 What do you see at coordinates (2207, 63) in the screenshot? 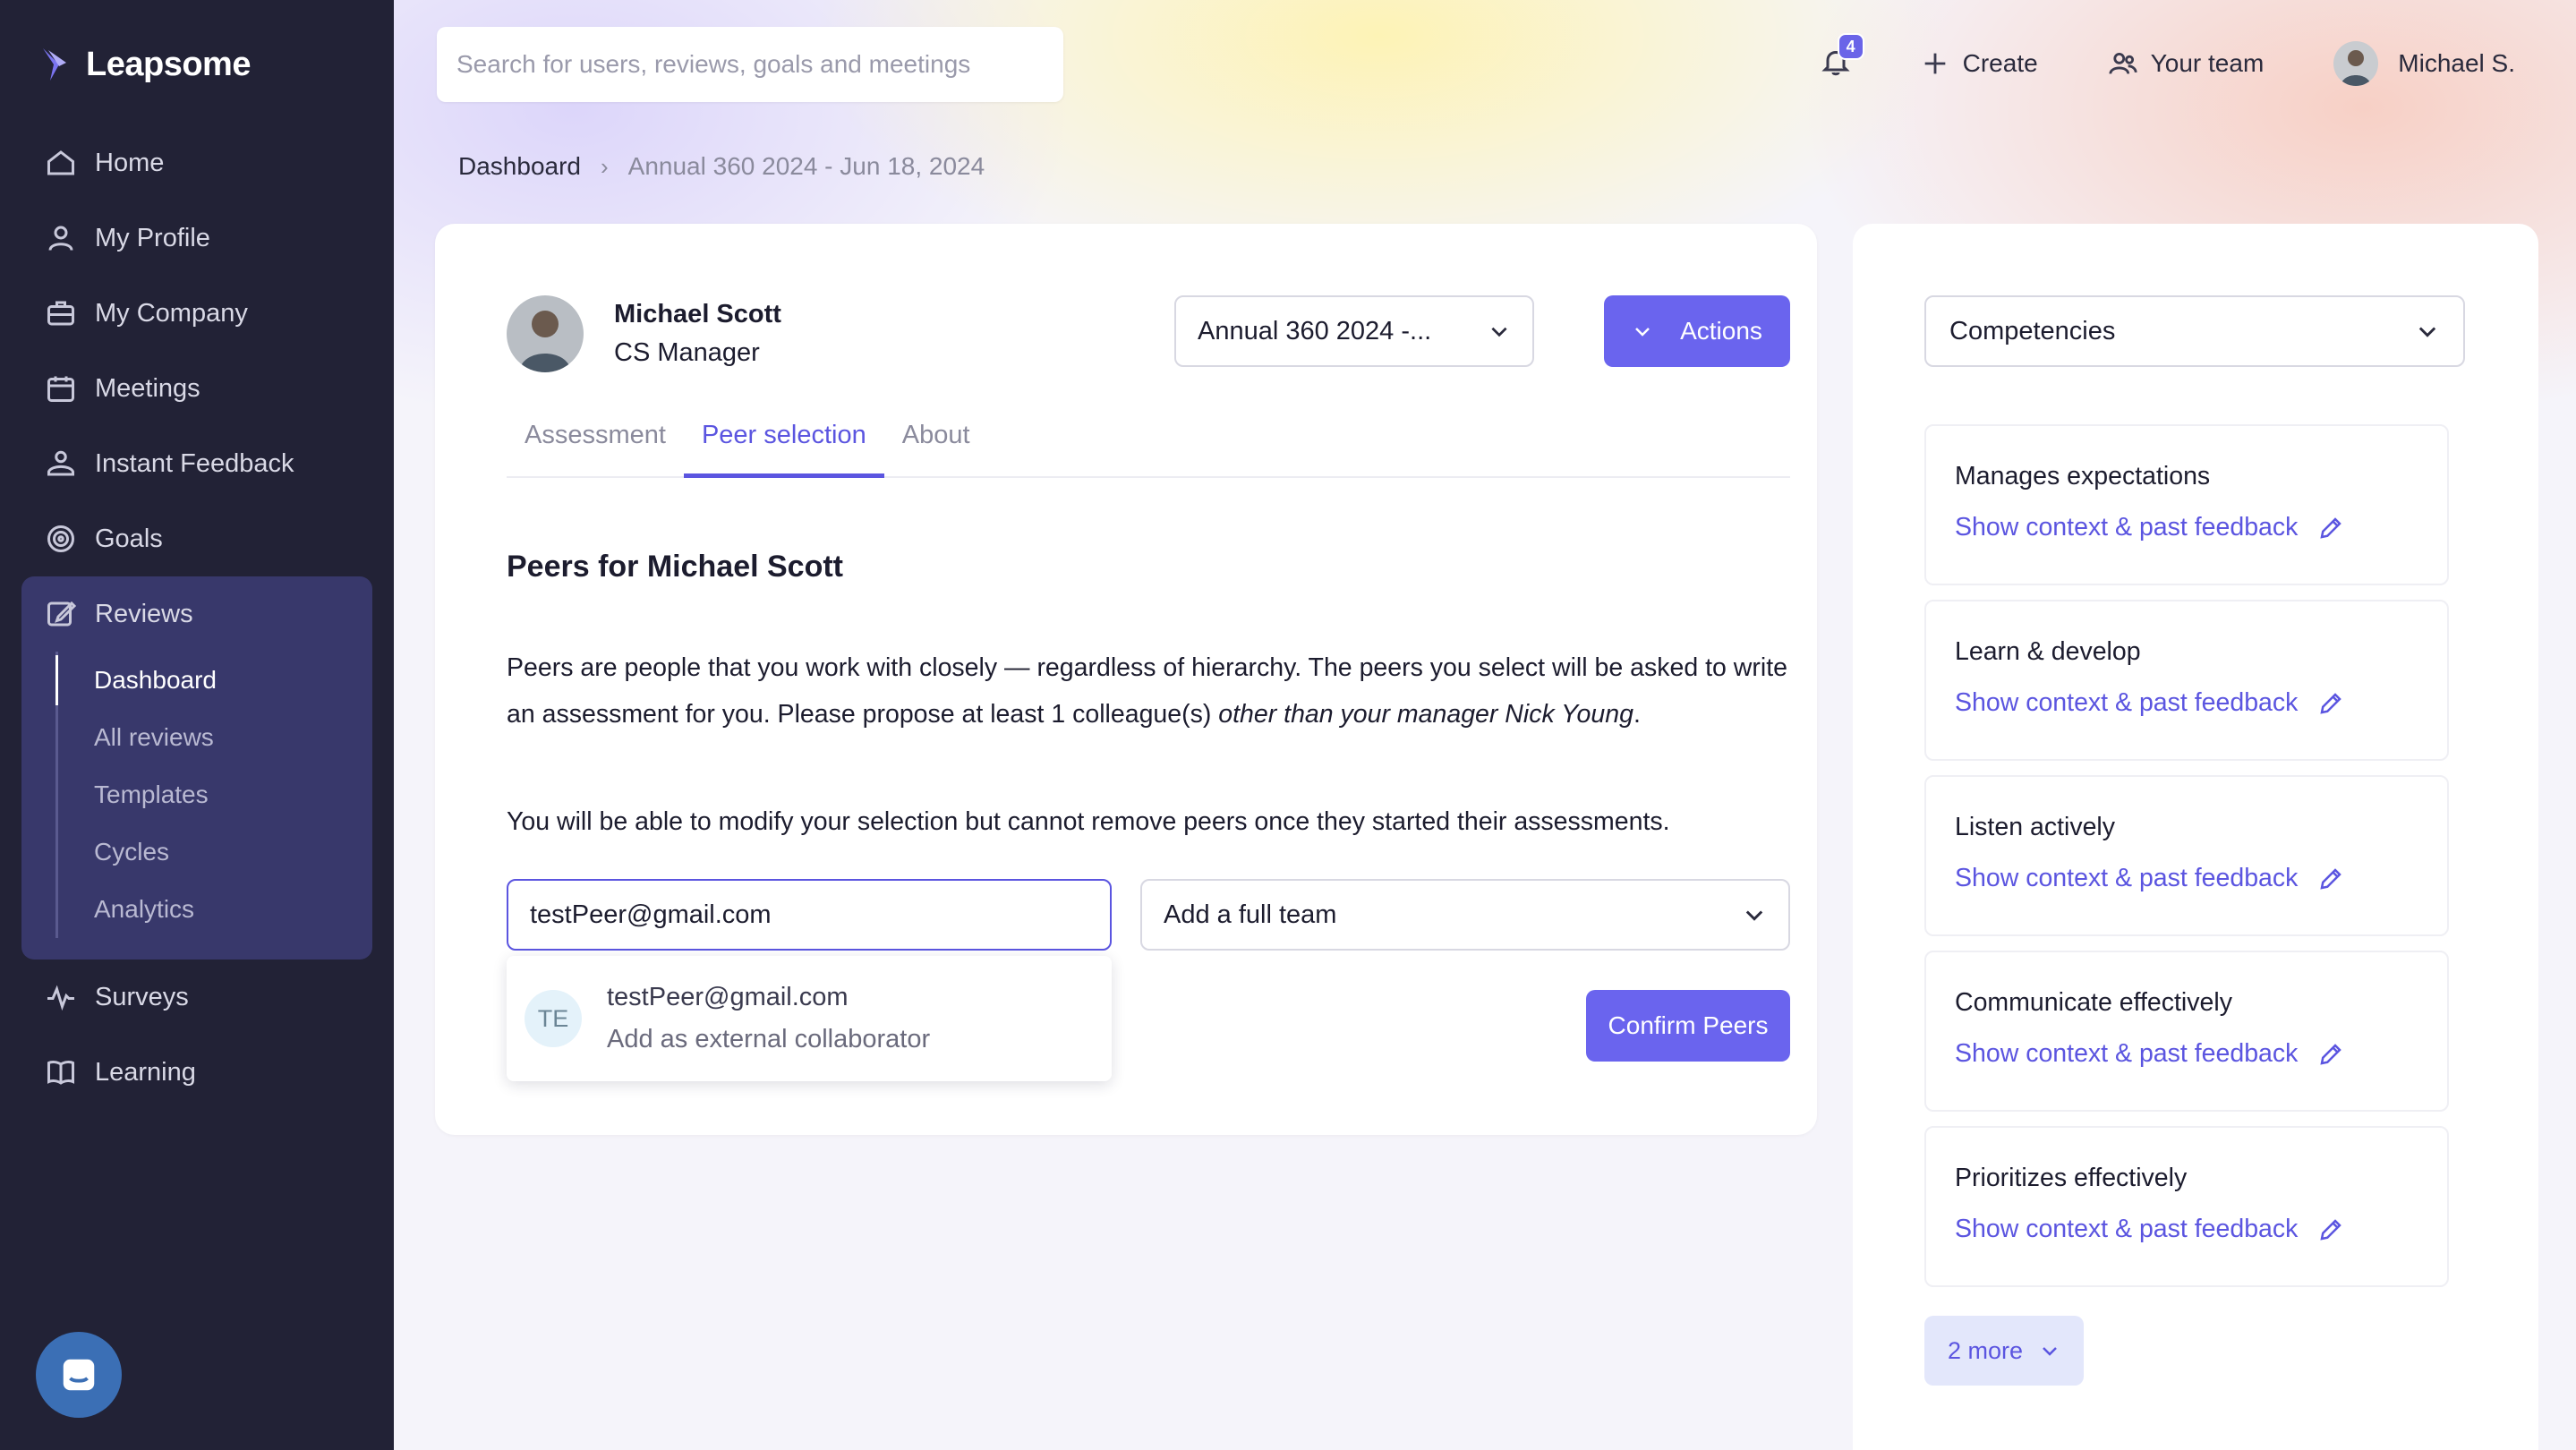
I see `your-team-label: Your team` at bounding box center [2207, 63].